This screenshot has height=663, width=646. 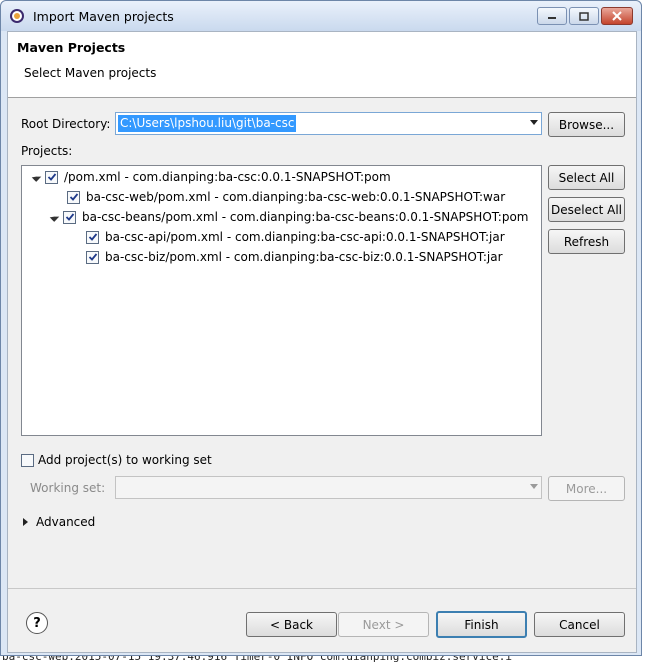 I want to click on advanced-label: Advanced, so click(x=66, y=522).